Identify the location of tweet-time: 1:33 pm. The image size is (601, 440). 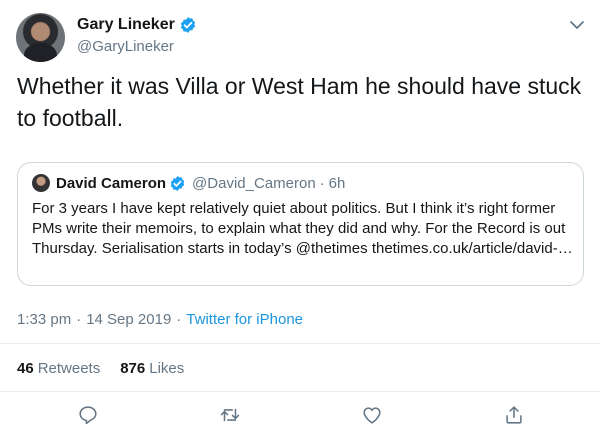
(44, 319).